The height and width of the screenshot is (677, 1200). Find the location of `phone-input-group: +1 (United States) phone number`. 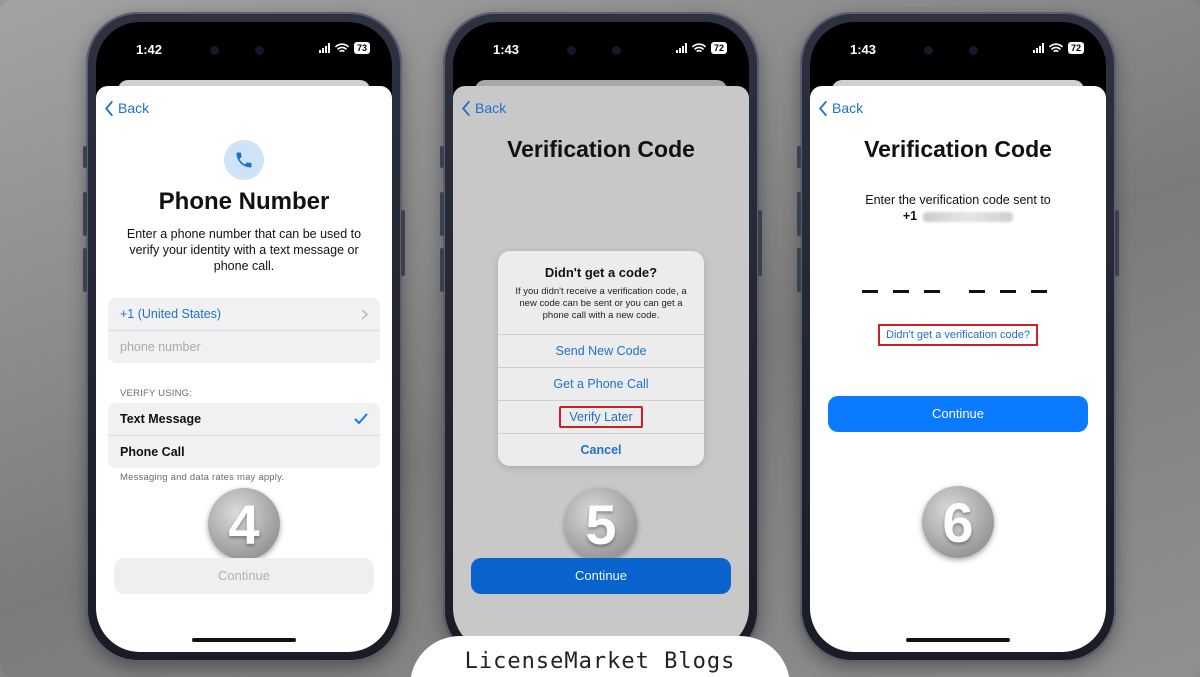

phone-input-group: +1 (United States) phone number is located at coordinates (244, 330).